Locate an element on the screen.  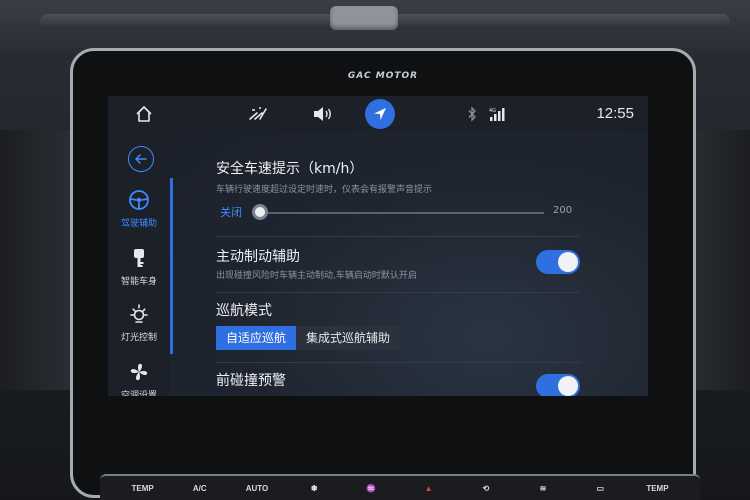
console-temp-right: TEMP is located at coordinates (657, 488).